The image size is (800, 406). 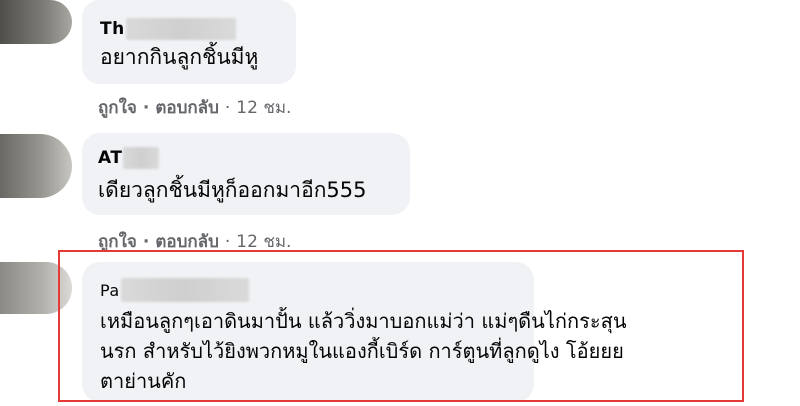 I want to click on commenter-name: Pa, so click(x=174, y=290).